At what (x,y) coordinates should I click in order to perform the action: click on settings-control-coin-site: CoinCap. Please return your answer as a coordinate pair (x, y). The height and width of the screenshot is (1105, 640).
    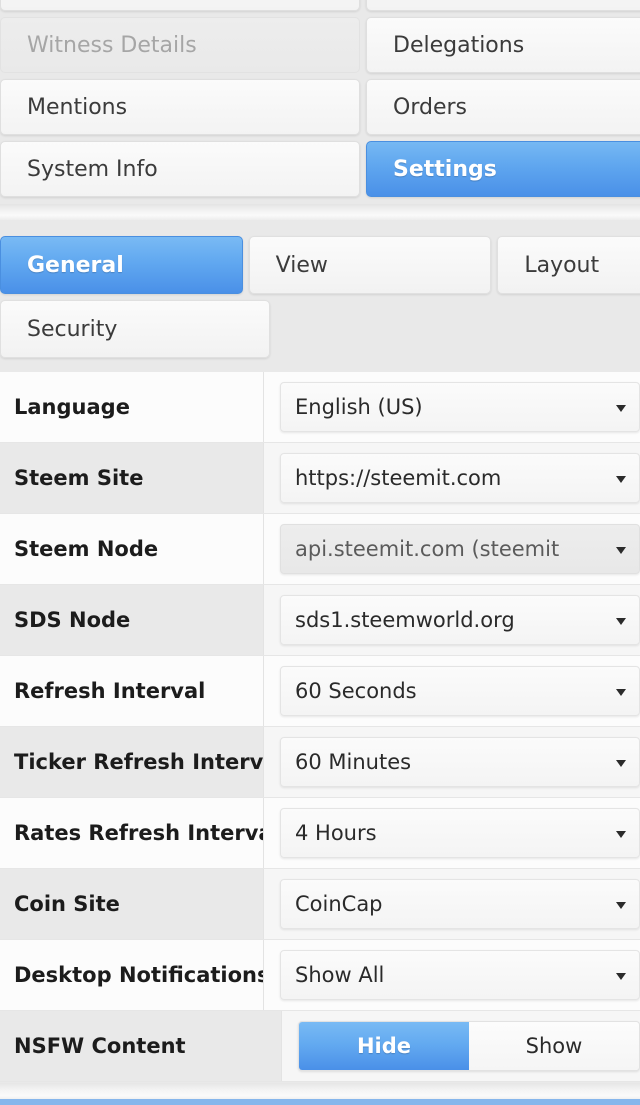
    Looking at the image, I should click on (452, 904).